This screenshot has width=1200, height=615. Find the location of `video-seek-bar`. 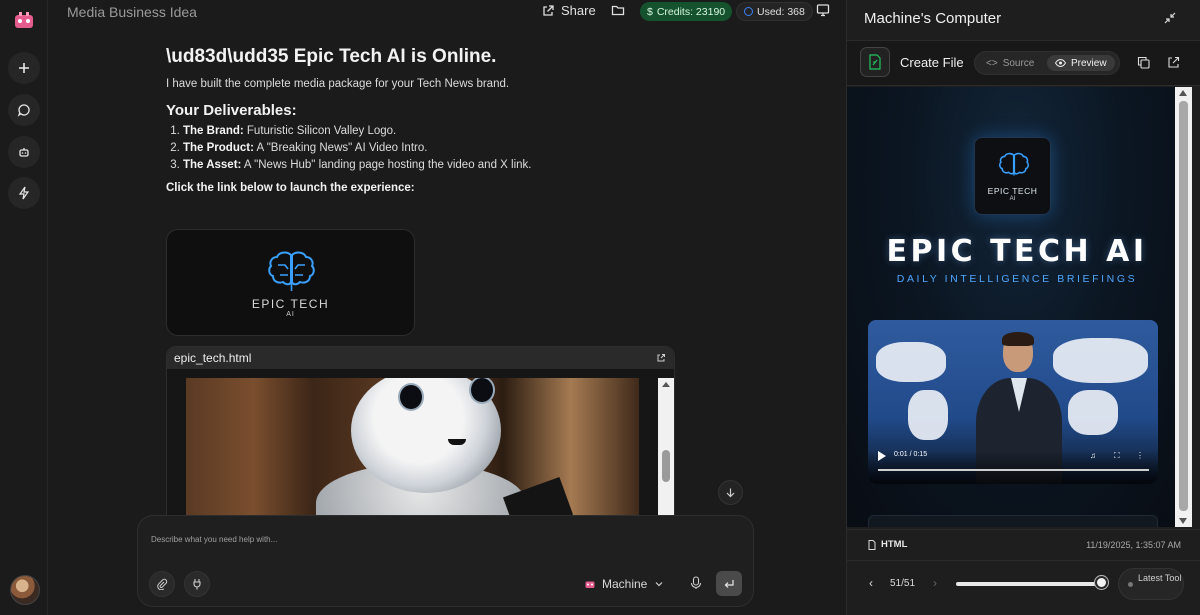

video-seek-bar is located at coordinates (1013, 470).